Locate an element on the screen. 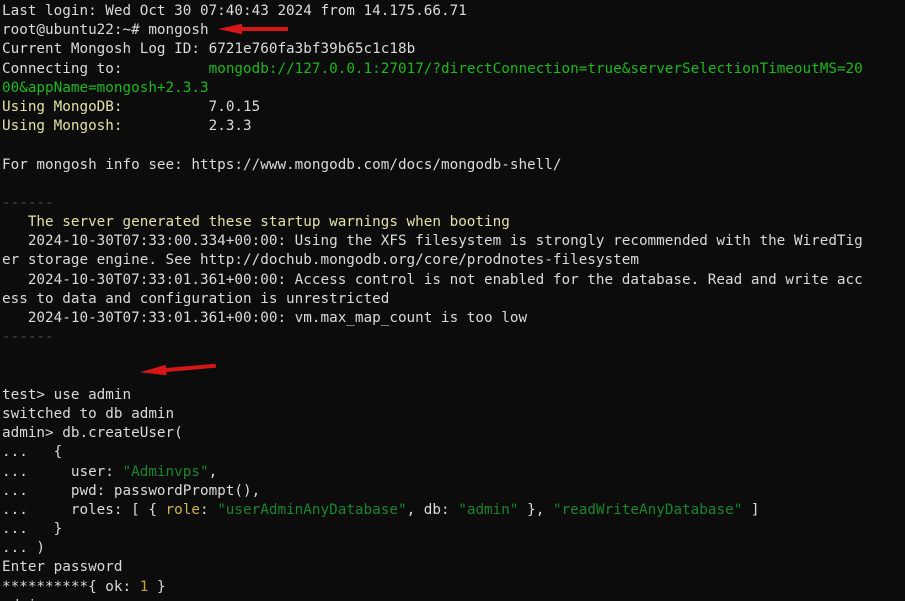 Image resolution: width=905 pixels, height=601 pixels. terminal-text: root@ubuntu22:~# mongosh is located at coordinates (105, 30).